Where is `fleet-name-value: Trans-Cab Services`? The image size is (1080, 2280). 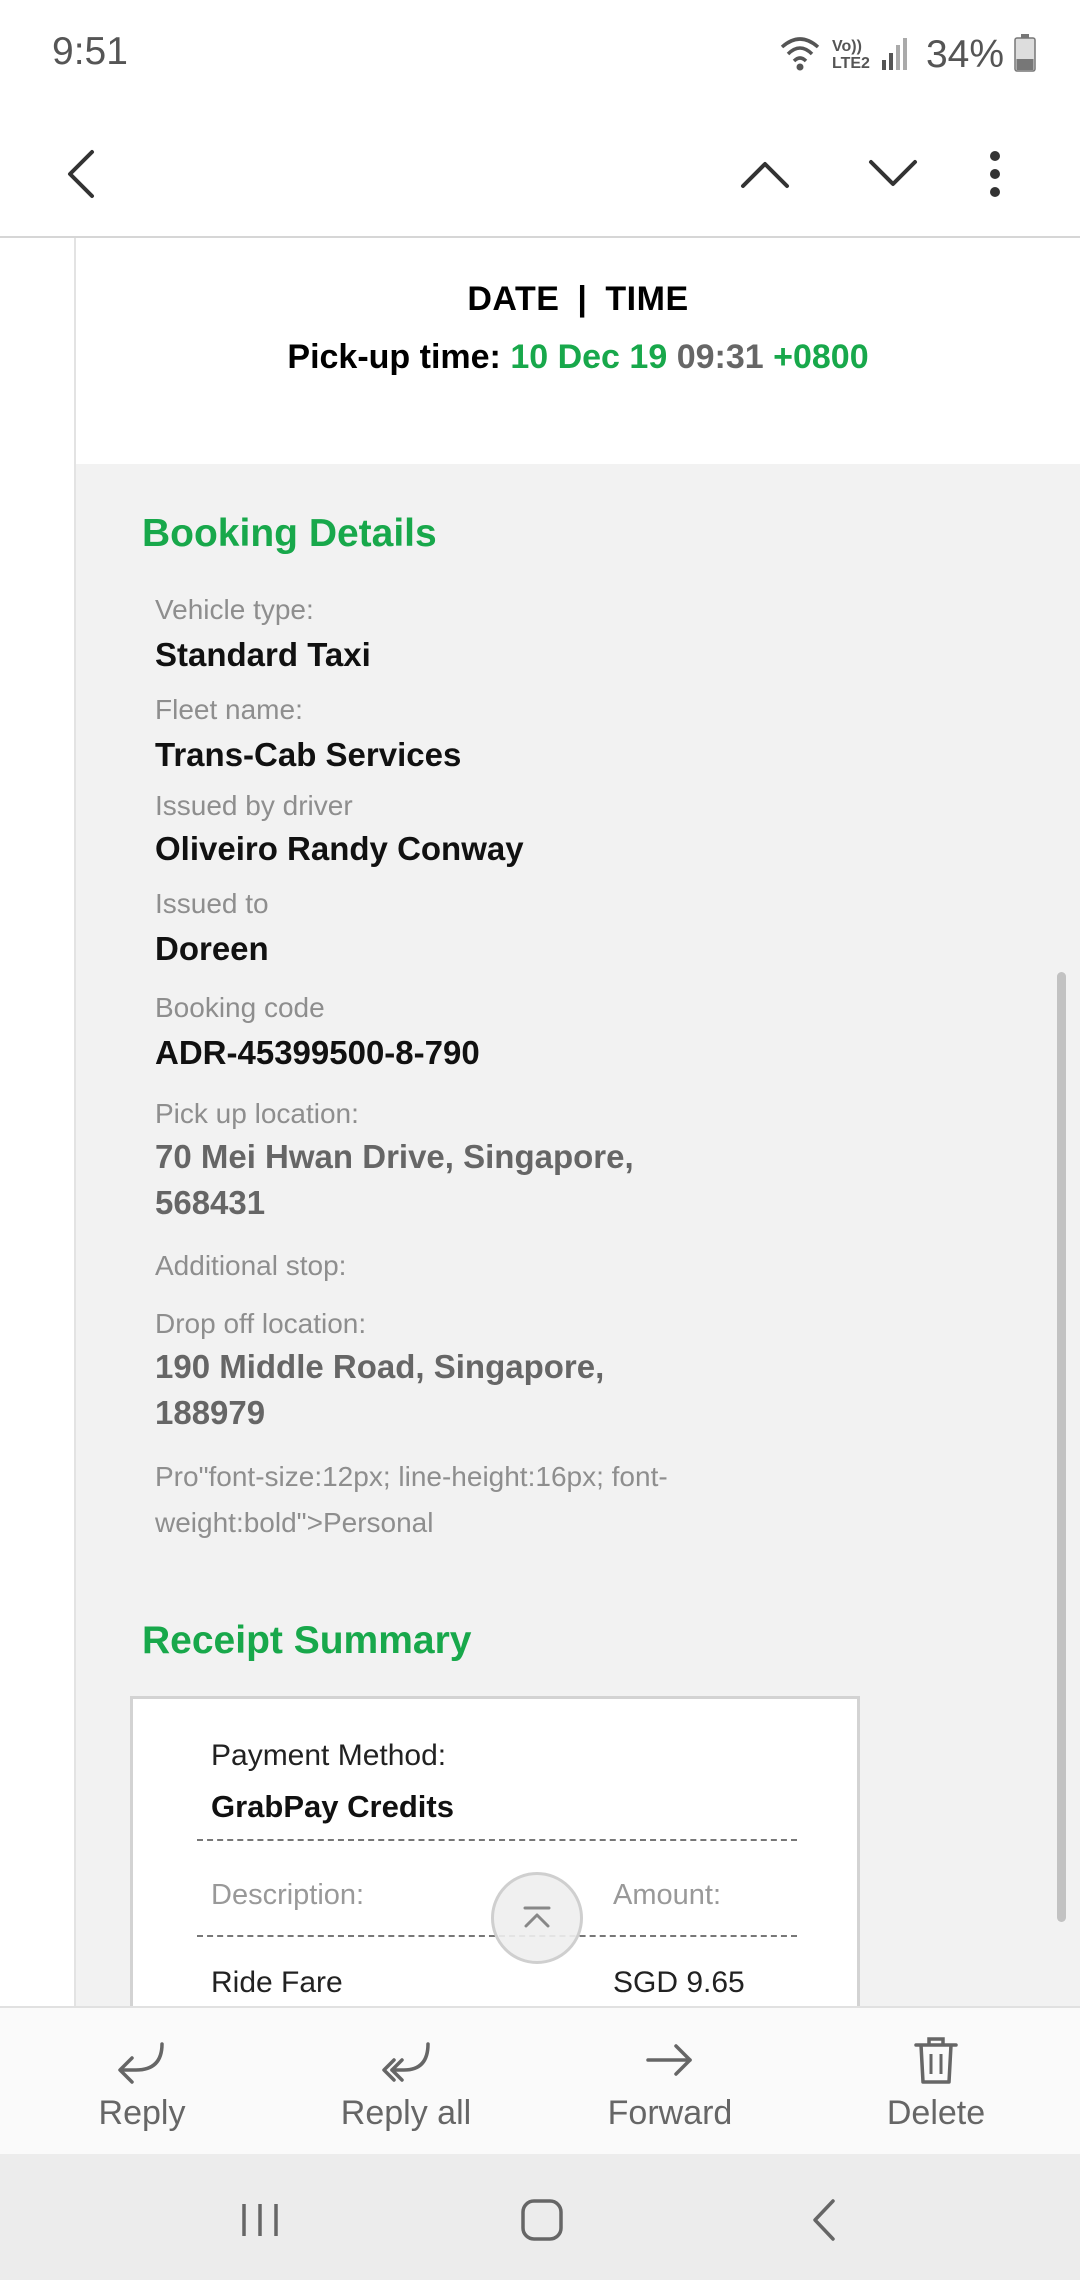 fleet-name-value: Trans-Cab Services is located at coordinates (308, 754).